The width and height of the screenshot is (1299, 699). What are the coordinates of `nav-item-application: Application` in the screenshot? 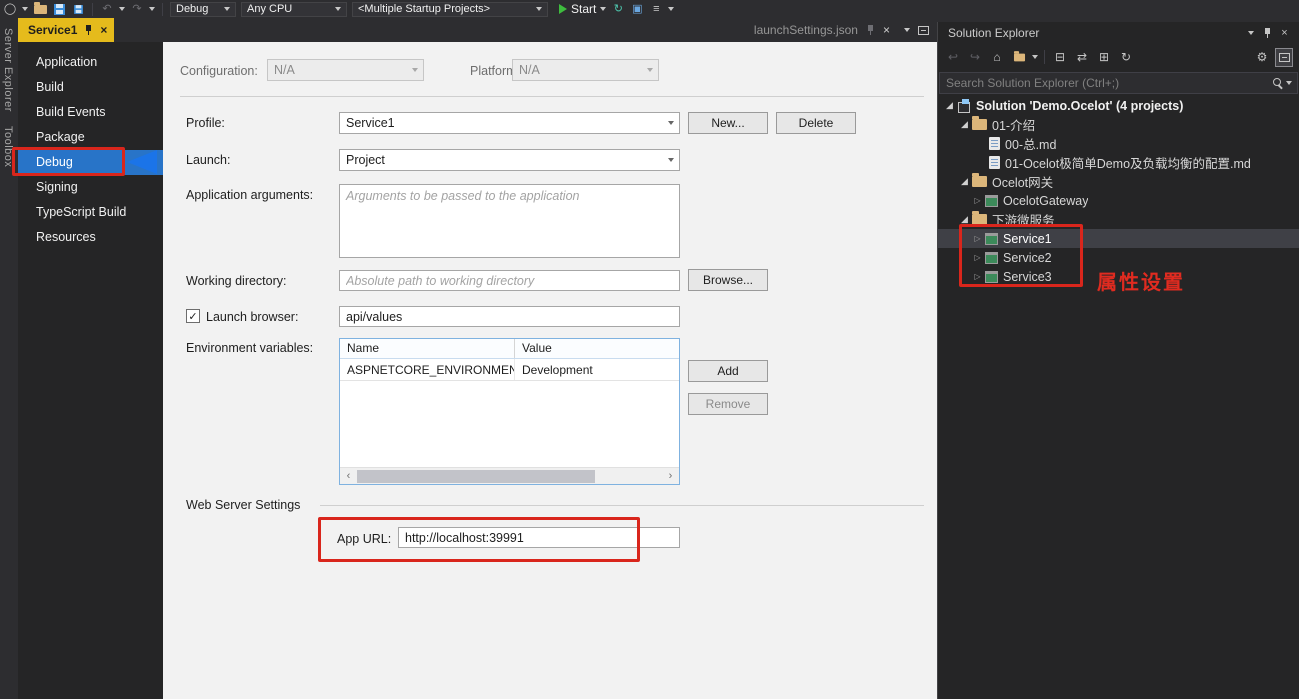 It's located at (90, 62).